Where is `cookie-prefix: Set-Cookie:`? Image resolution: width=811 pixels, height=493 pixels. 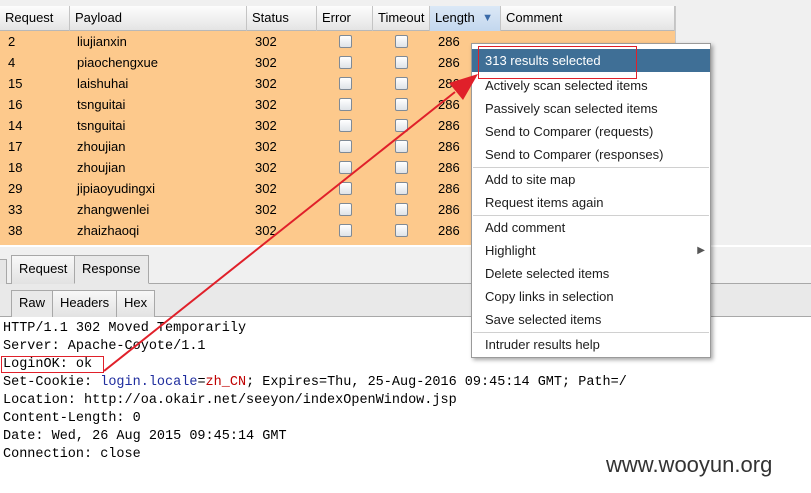 cookie-prefix: Set-Cookie: is located at coordinates (52, 382).